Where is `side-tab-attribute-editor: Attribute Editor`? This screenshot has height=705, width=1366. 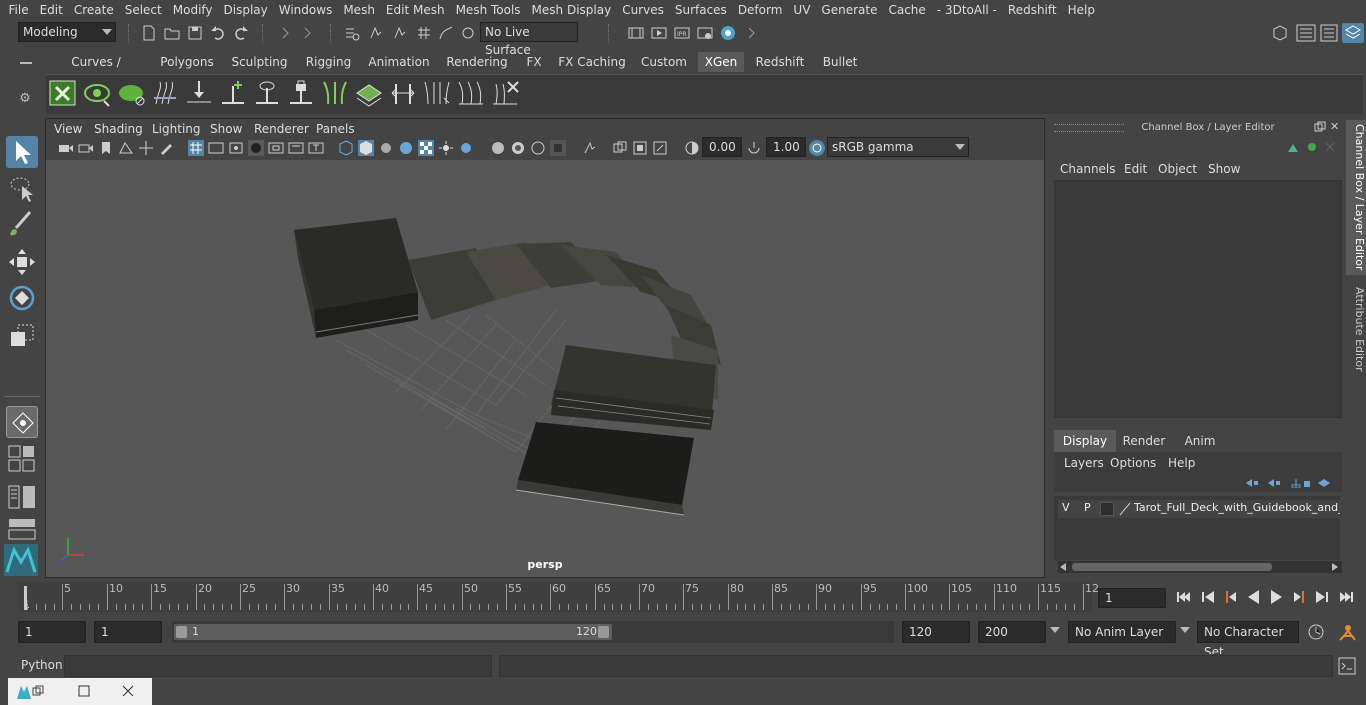
side-tab-attribute-editor: Attribute Editor is located at coordinates (1356, 329).